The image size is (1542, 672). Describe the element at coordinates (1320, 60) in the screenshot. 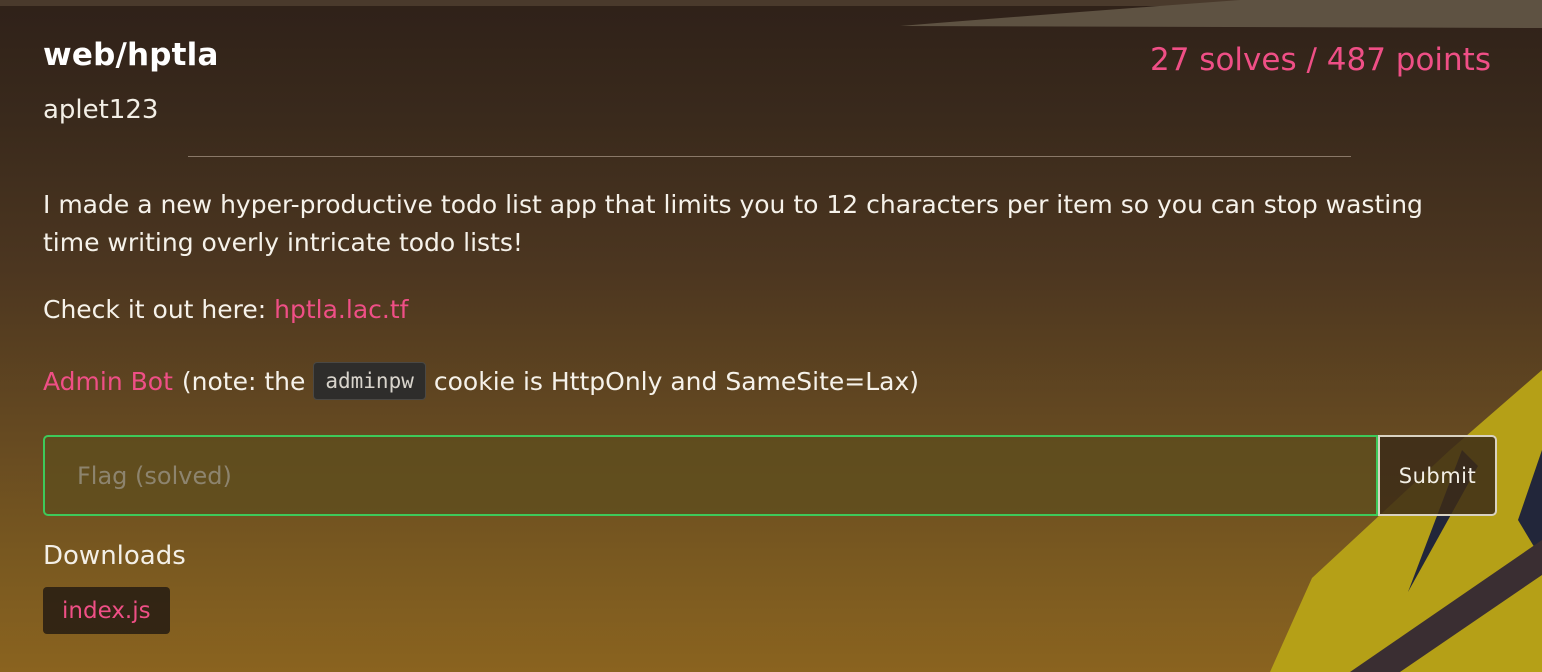

I see `solves-points-stat: 27 solves / 487 points` at that location.